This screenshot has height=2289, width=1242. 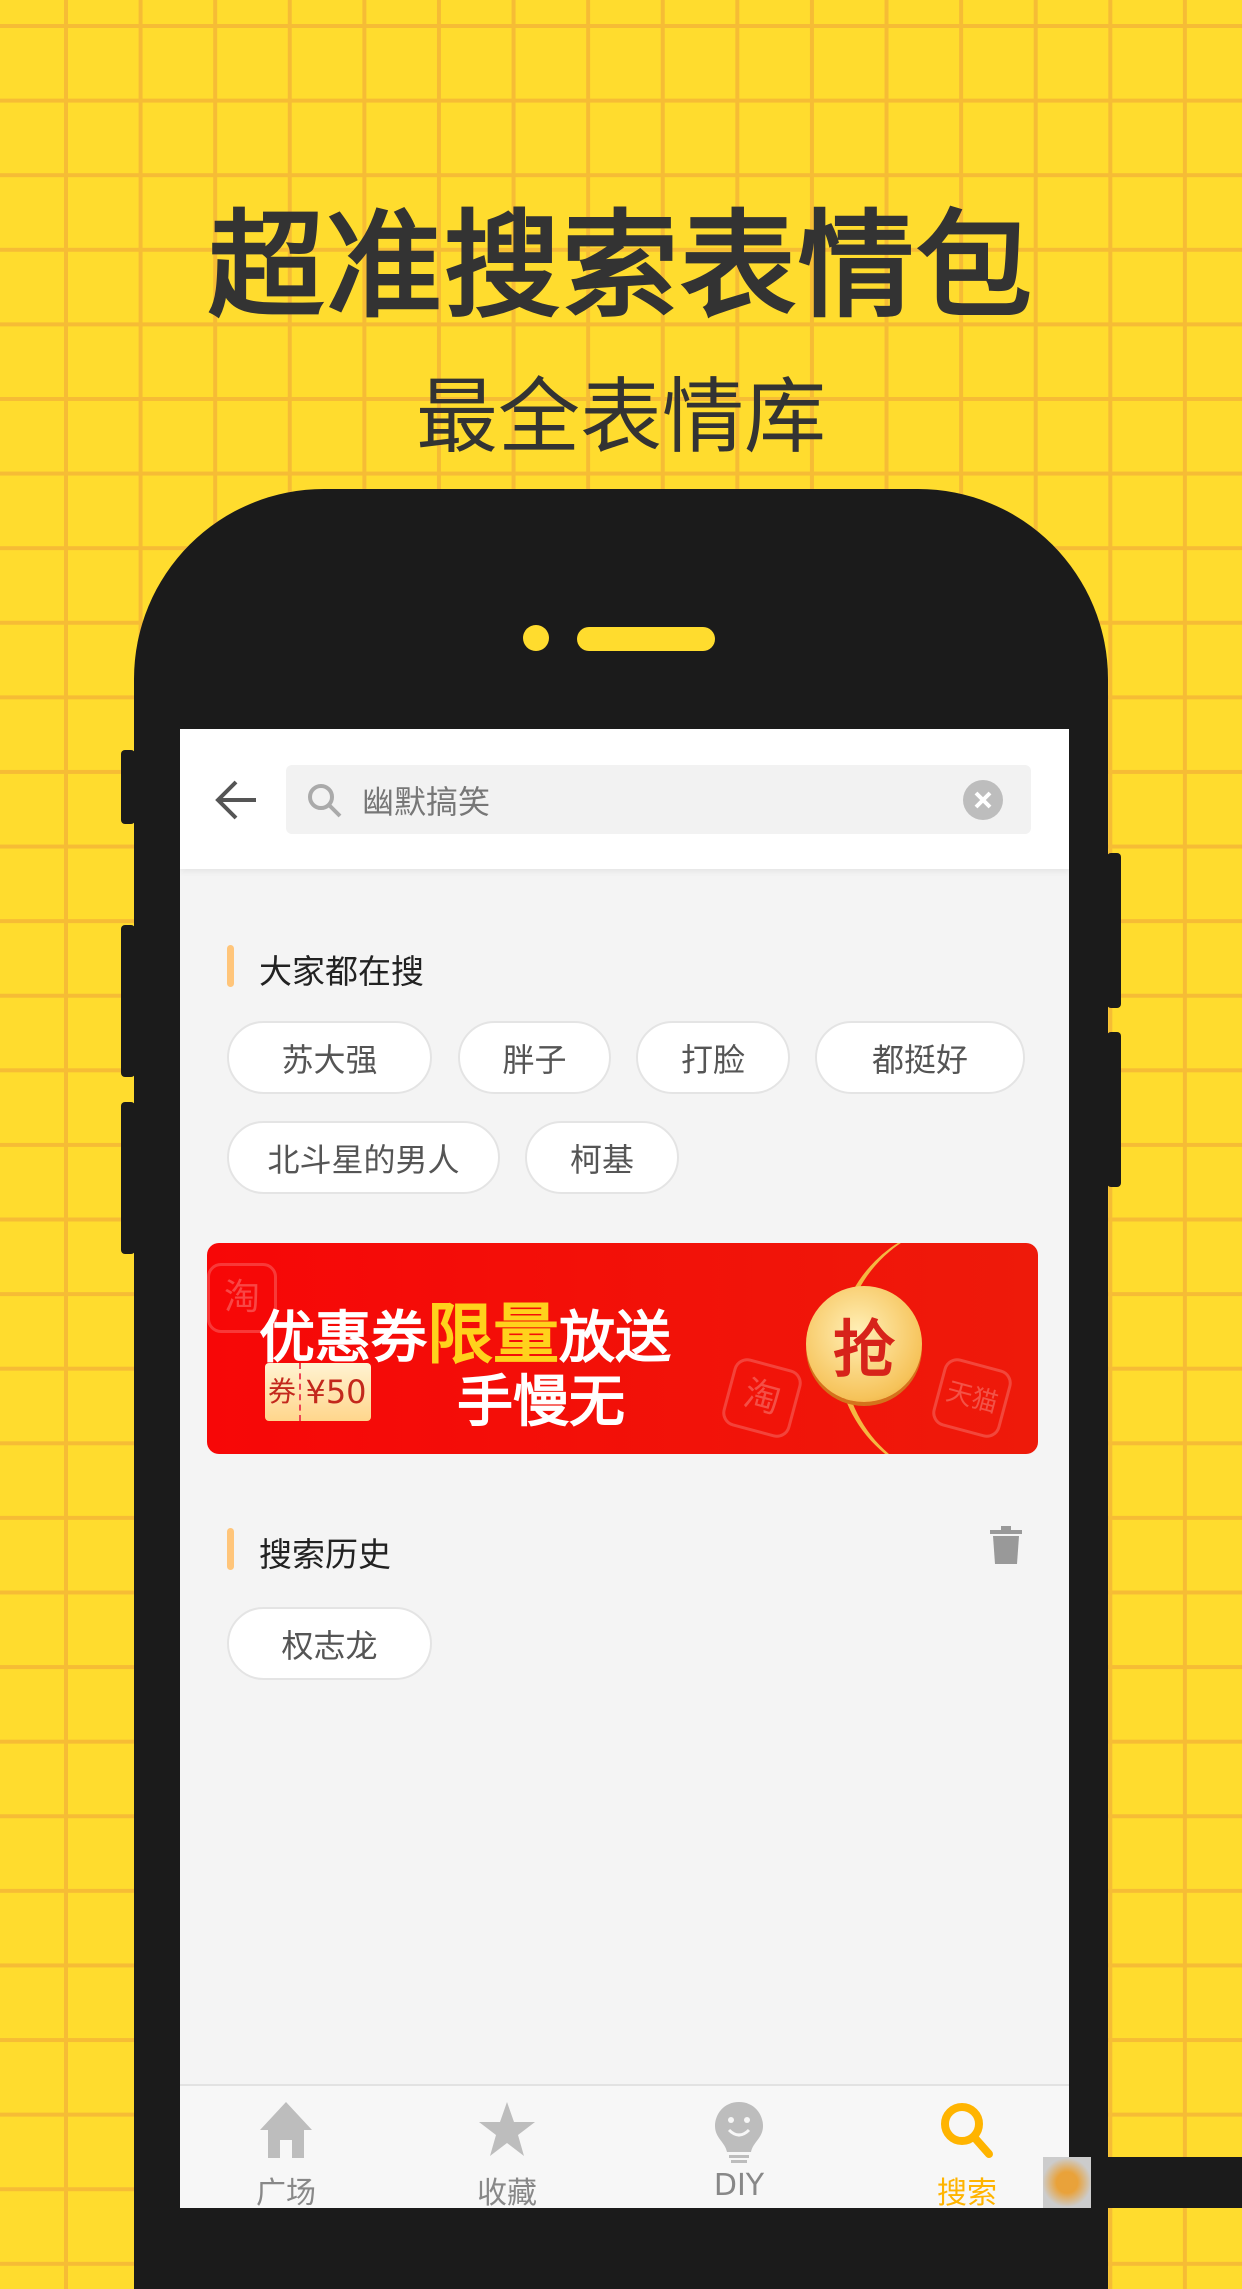 What do you see at coordinates (762, 1398) in the screenshot?
I see `brand-watermark: 淘` at bounding box center [762, 1398].